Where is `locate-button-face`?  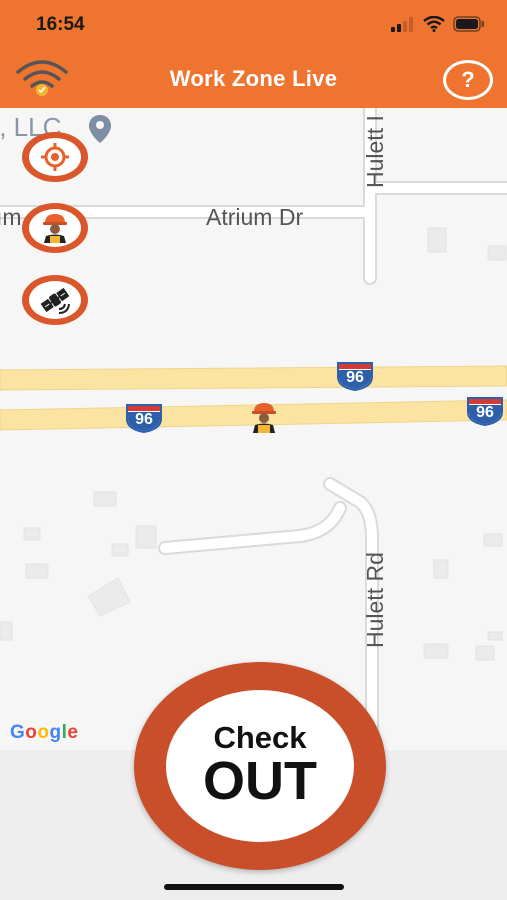
locate-button-face is located at coordinates (55, 157).